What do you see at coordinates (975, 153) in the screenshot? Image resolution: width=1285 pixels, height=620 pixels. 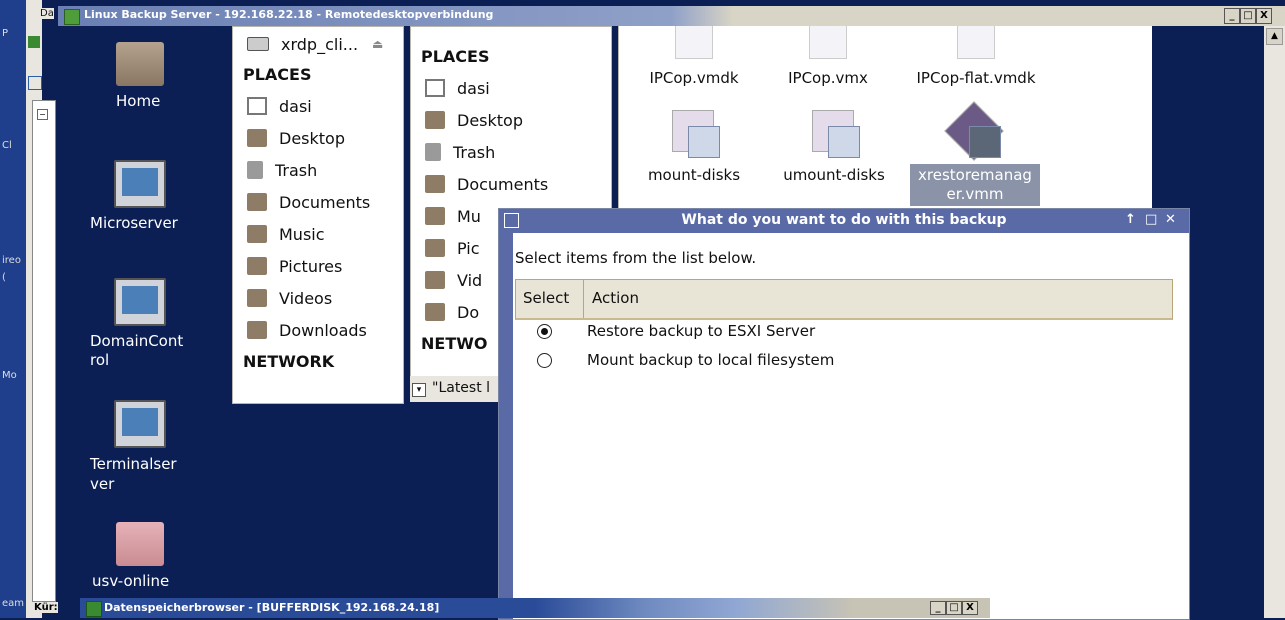 I see `file-item-selected: xrestoremanag er.vmm` at bounding box center [975, 153].